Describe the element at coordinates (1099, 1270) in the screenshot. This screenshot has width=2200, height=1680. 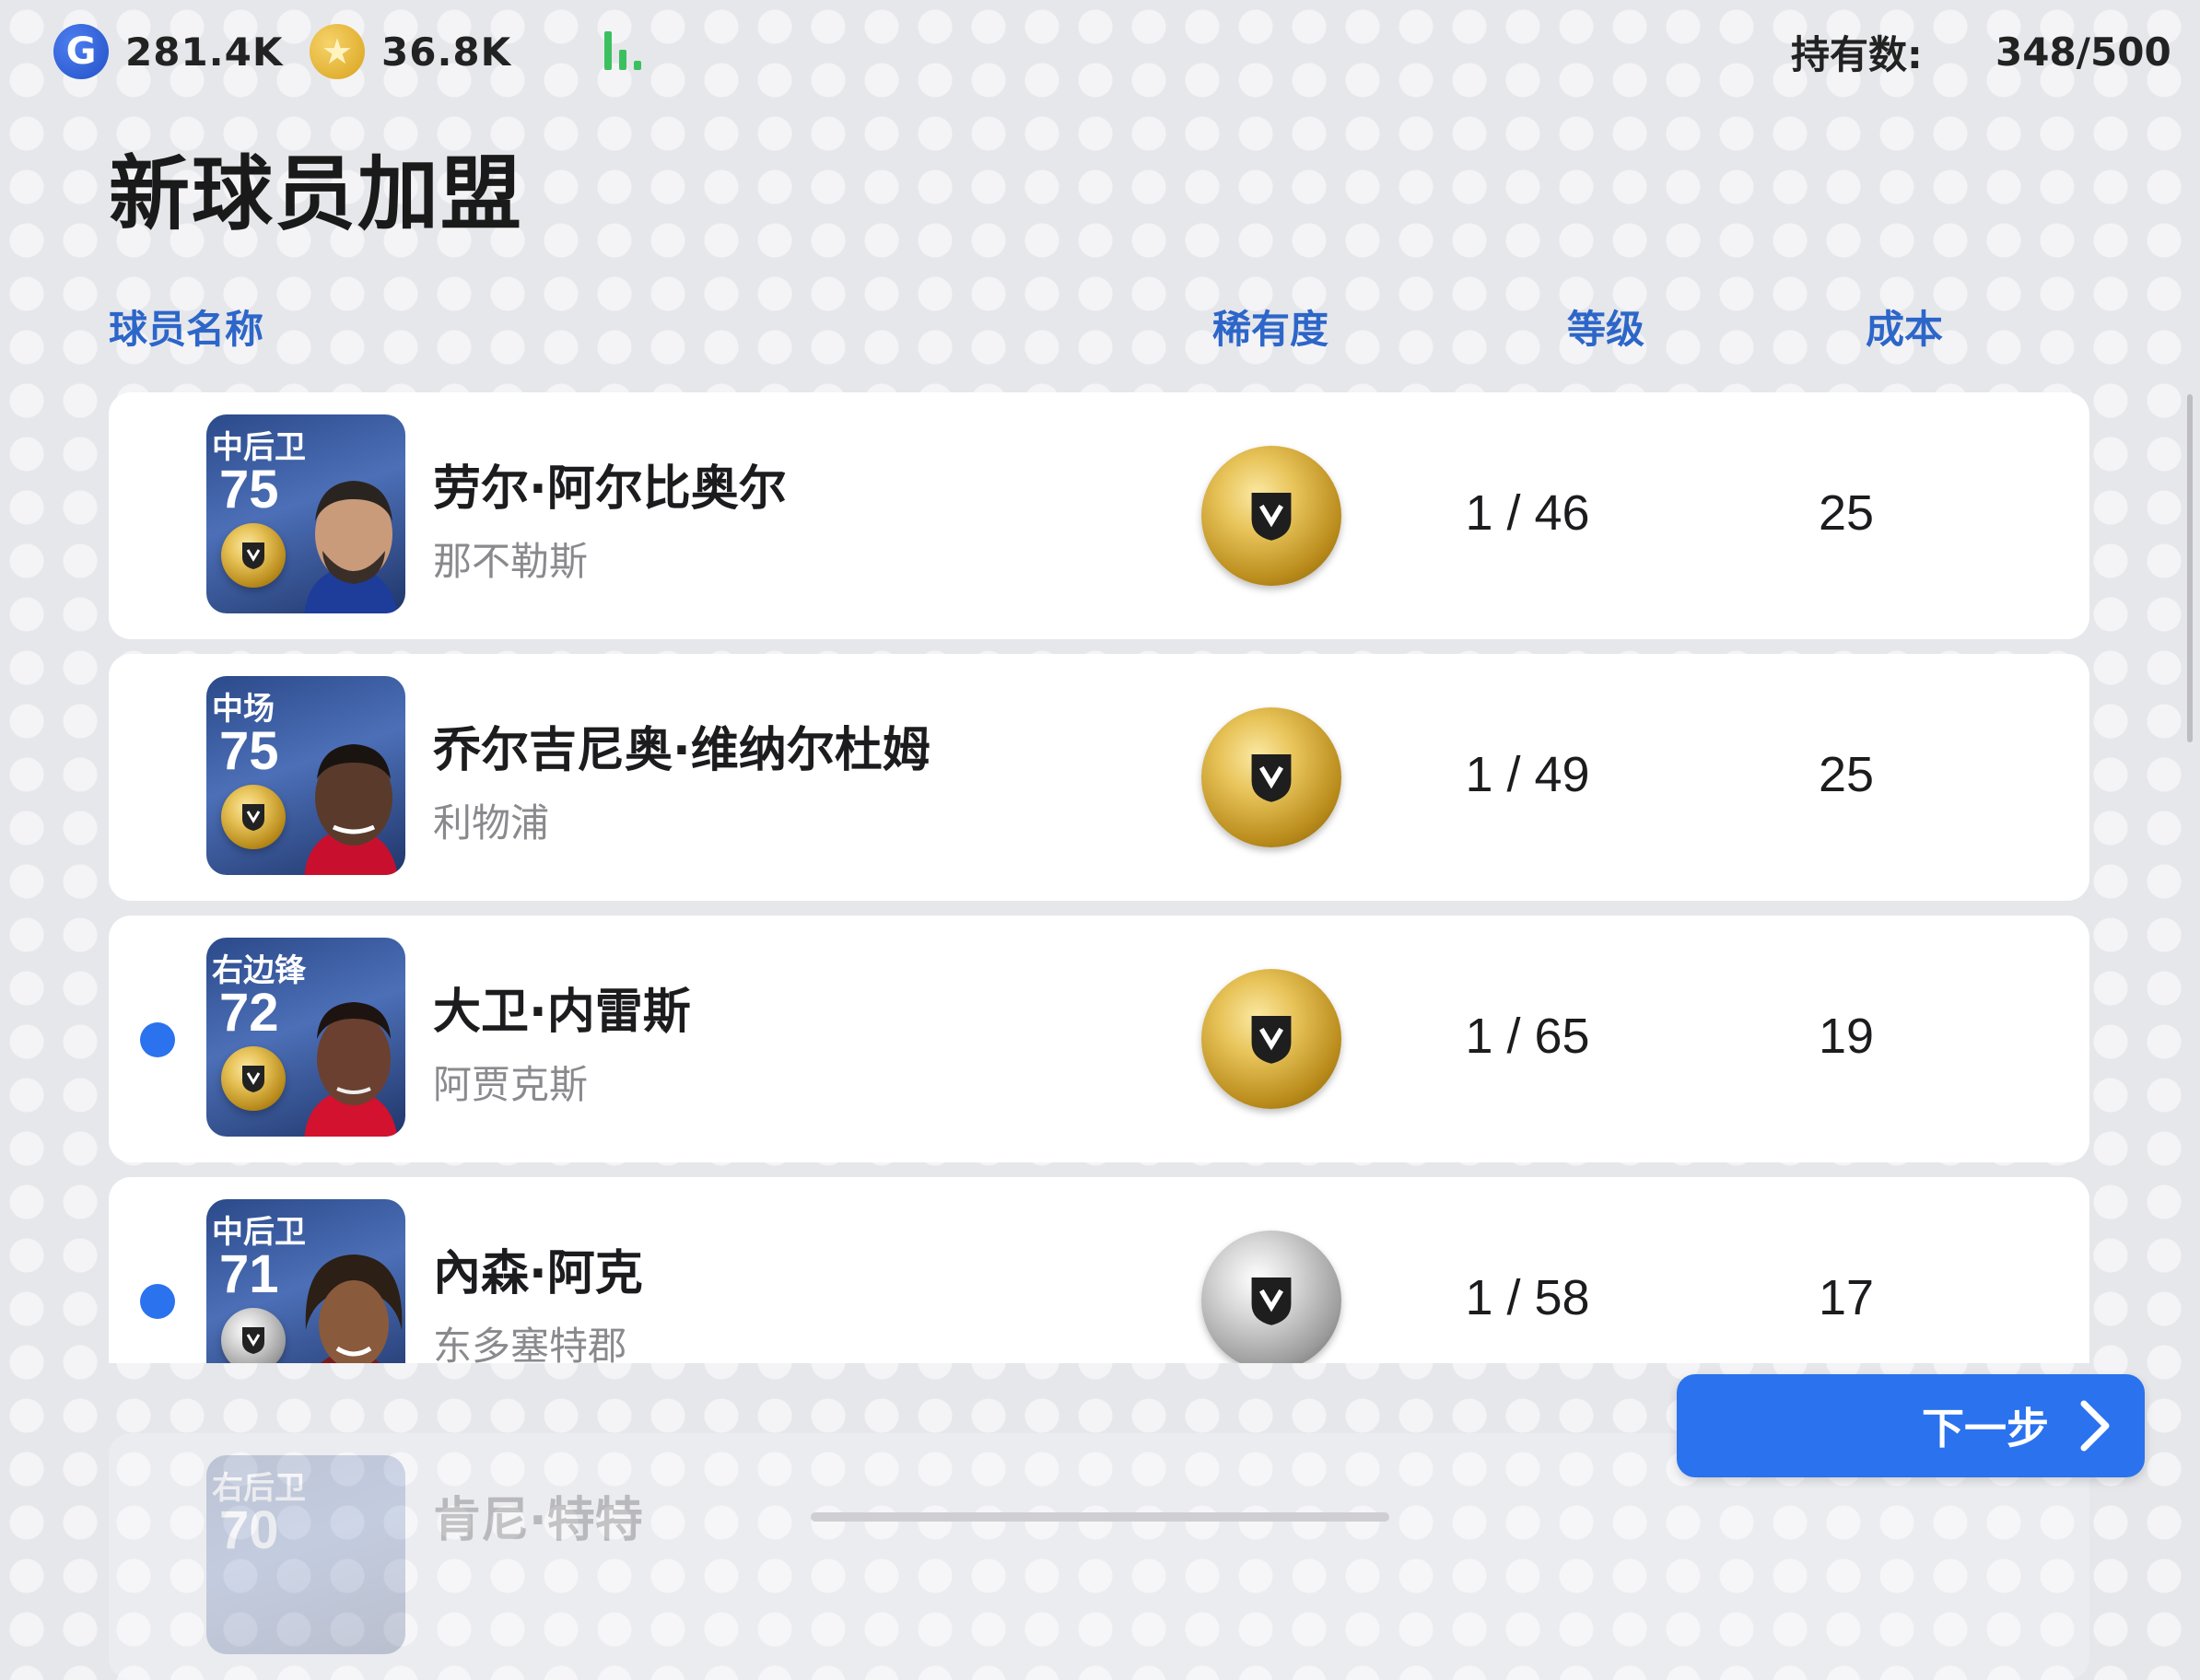
I see `player-row: 中后卫 71 內森·阿克 东多塞特郡 1 / 58 17` at that location.